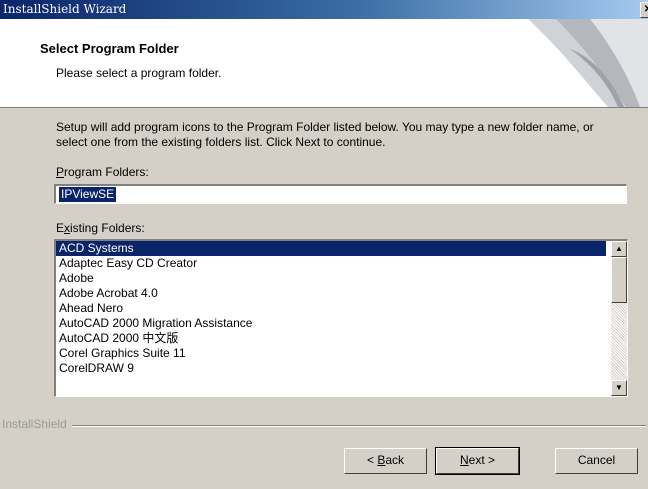 The height and width of the screenshot is (489, 648). What do you see at coordinates (324, 426) in the screenshot?
I see `footer-divider` at bounding box center [324, 426].